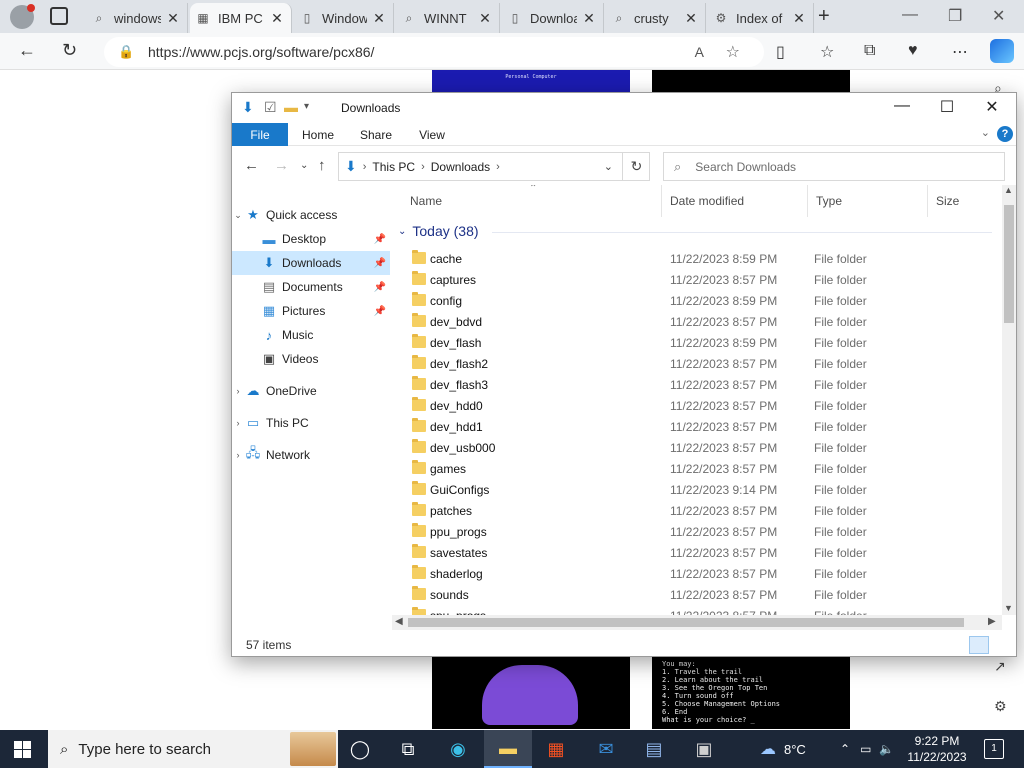  I want to click on file-row: config 11/22/2023 8:59 PM File folder, so click(697, 301).